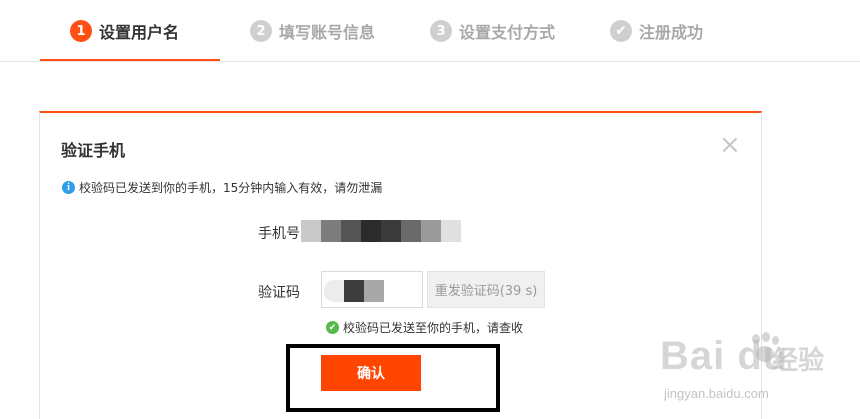 The width and height of the screenshot is (860, 419). Describe the element at coordinates (93, 150) in the screenshot. I see `dialog-title: 验证手机` at that location.